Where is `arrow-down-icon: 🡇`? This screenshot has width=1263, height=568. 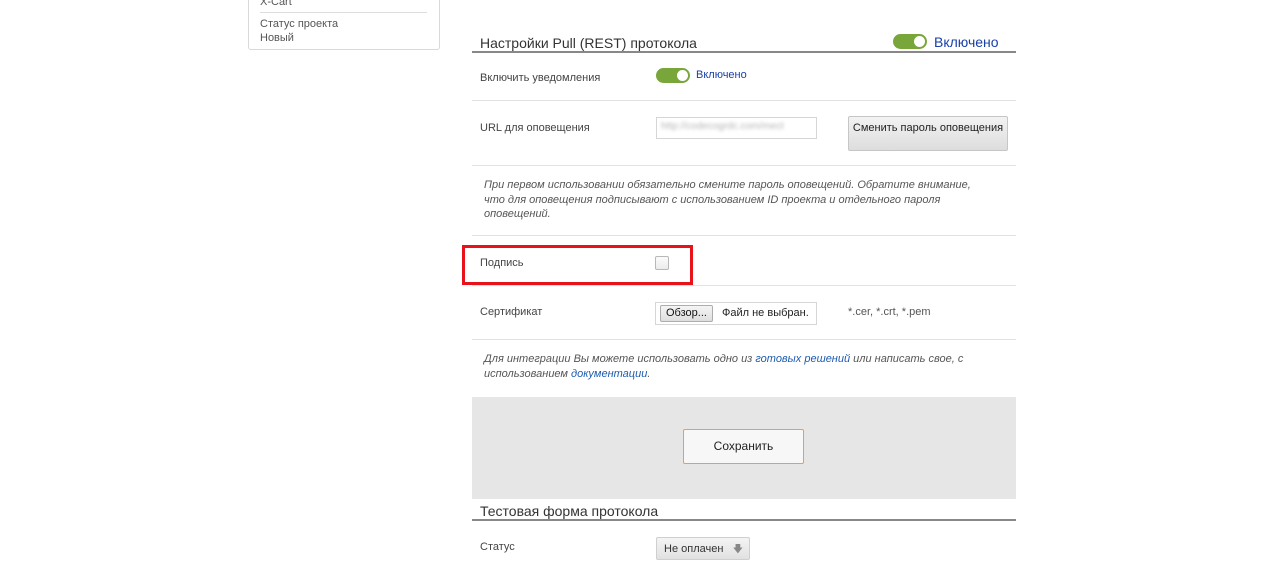
arrow-down-icon: 🡇 is located at coordinates (737, 549).